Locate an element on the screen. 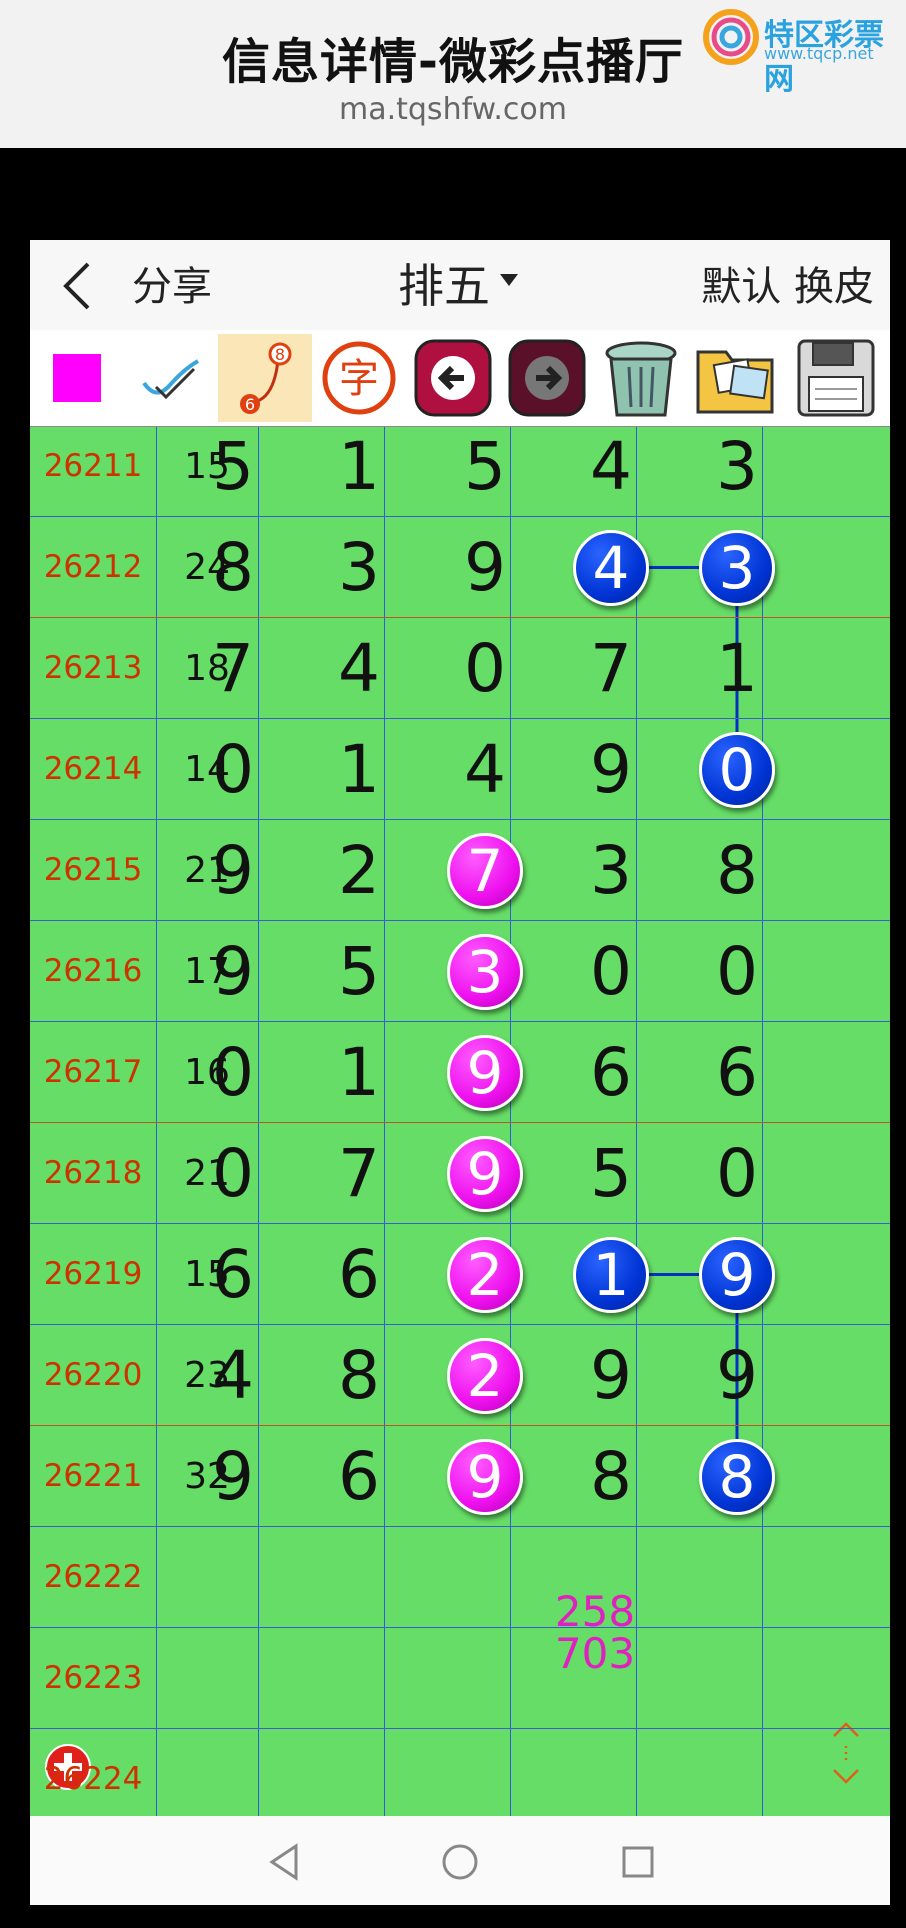  char-icon: 字 is located at coordinates (359, 378).